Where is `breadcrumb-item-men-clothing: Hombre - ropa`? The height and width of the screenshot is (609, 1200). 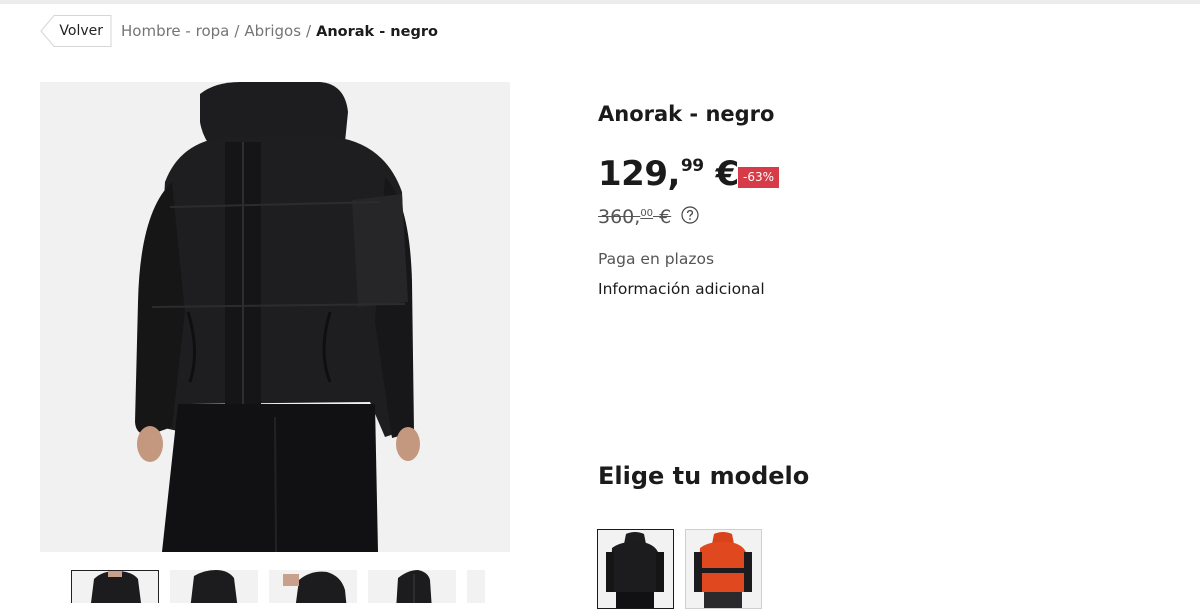
breadcrumb-item-men-clothing: Hombre - ropa is located at coordinates (175, 31).